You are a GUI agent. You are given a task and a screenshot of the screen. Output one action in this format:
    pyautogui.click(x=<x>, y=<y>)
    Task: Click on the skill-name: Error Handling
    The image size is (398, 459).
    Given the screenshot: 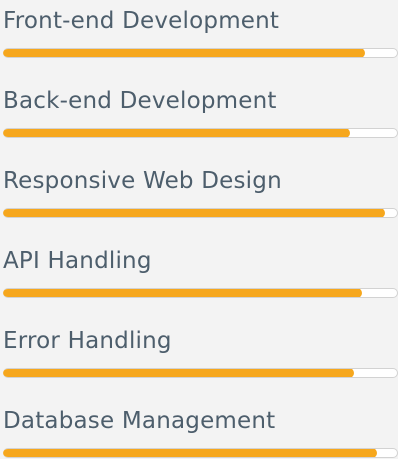 What is the action you would take?
    pyautogui.click(x=87, y=341)
    